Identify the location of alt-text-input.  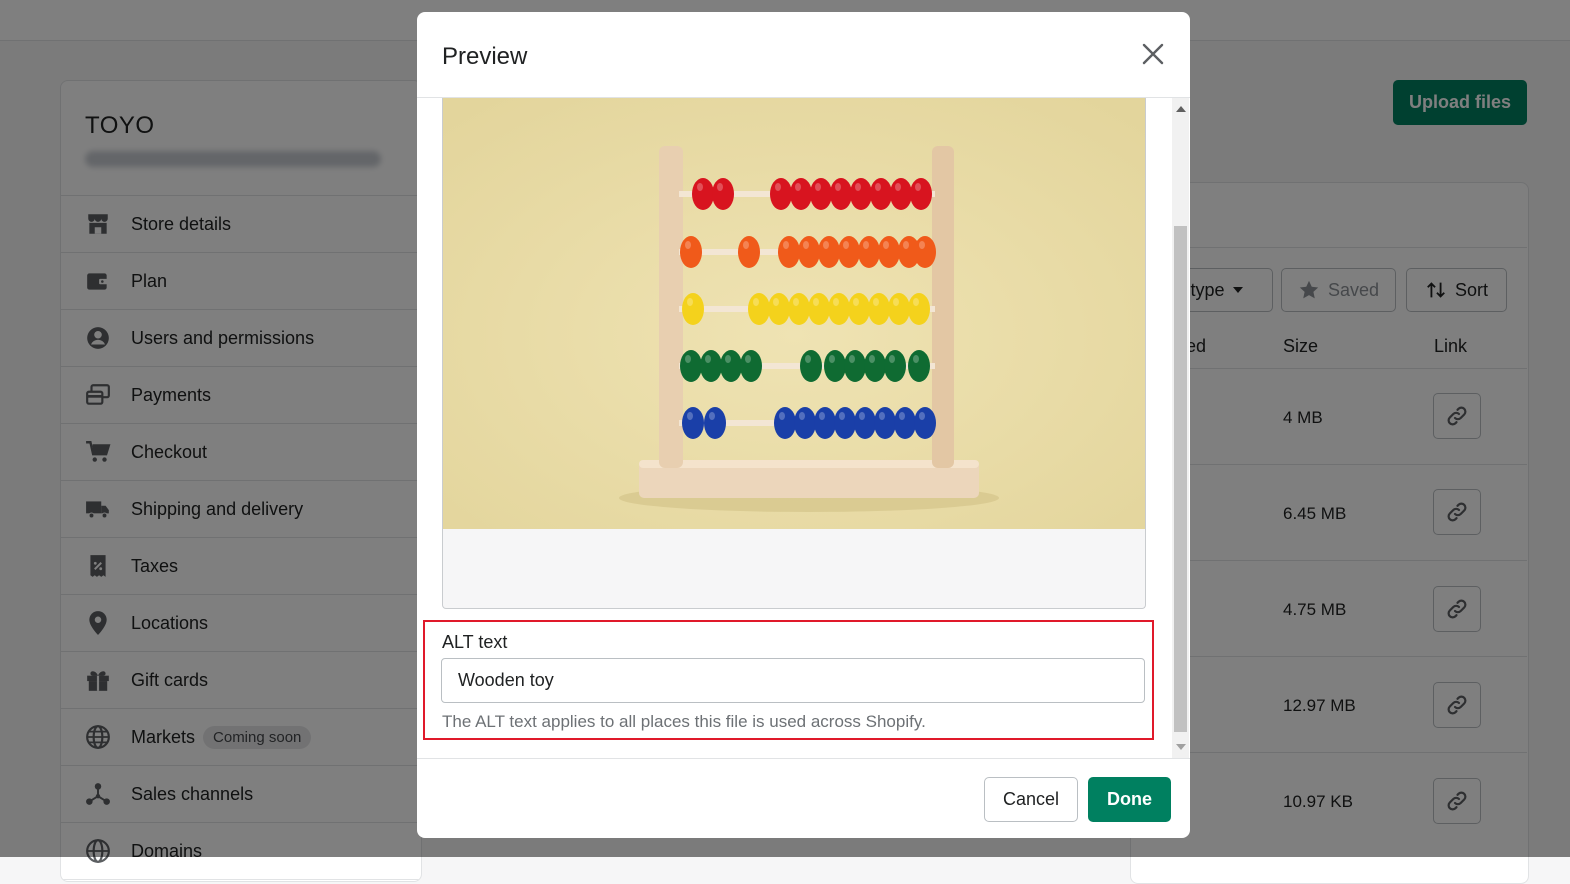
(793, 680).